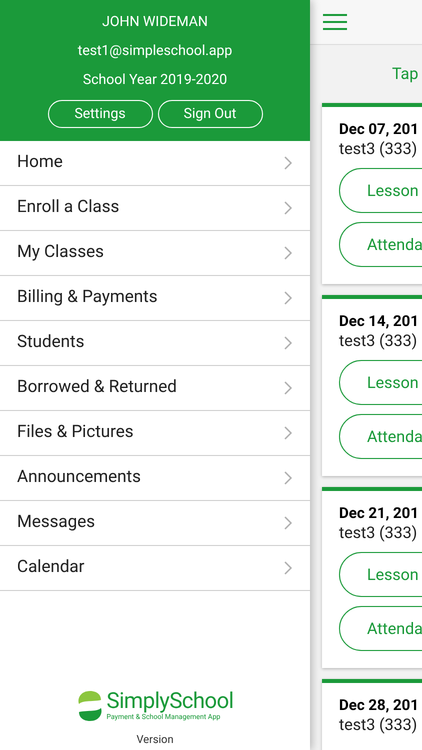  What do you see at coordinates (60, 252) in the screenshot?
I see `menu-label: My Classes` at bounding box center [60, 252].